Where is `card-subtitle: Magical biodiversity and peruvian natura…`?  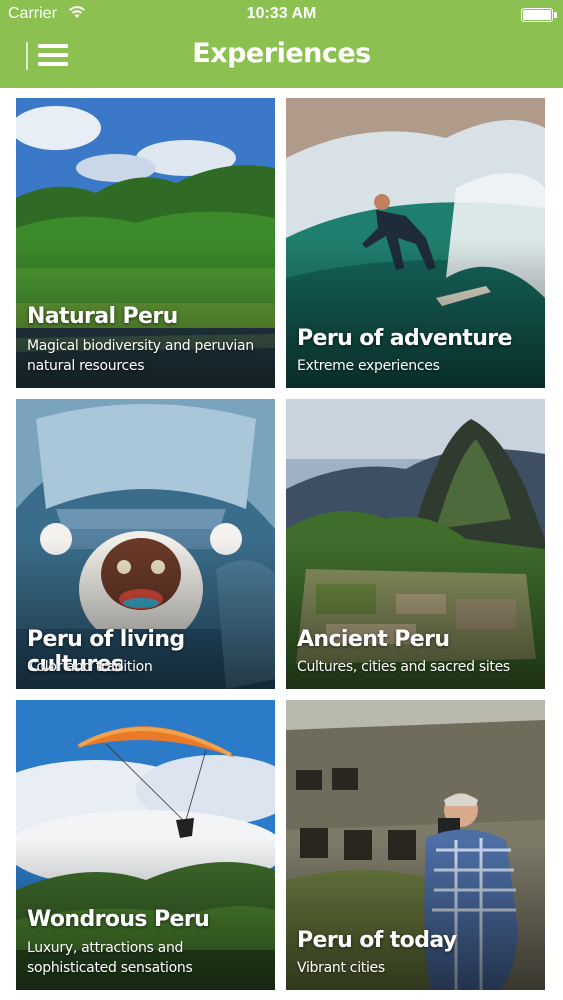 card-subtitle: Magical biodiversity and peruvian natura… is located at coordinates (140, 356).